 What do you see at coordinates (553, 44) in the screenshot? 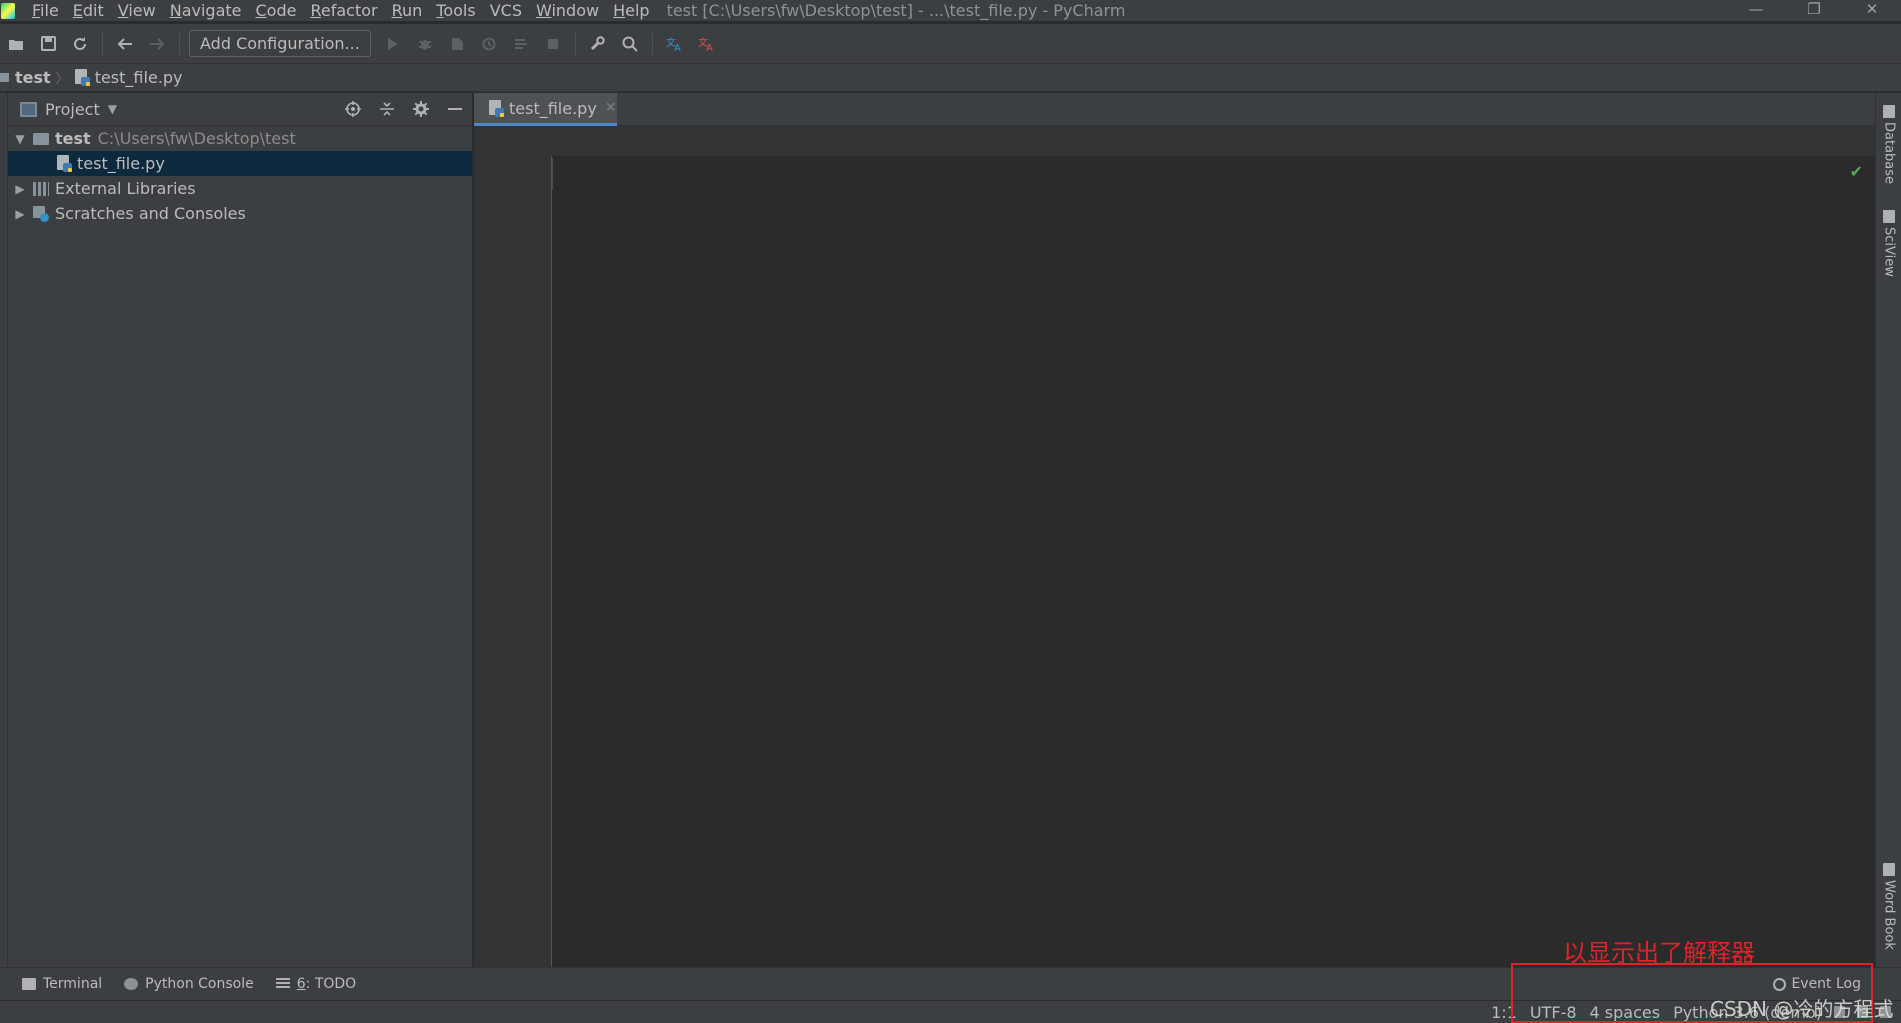
I see `stop-icon` at bounding box center [553, 44].